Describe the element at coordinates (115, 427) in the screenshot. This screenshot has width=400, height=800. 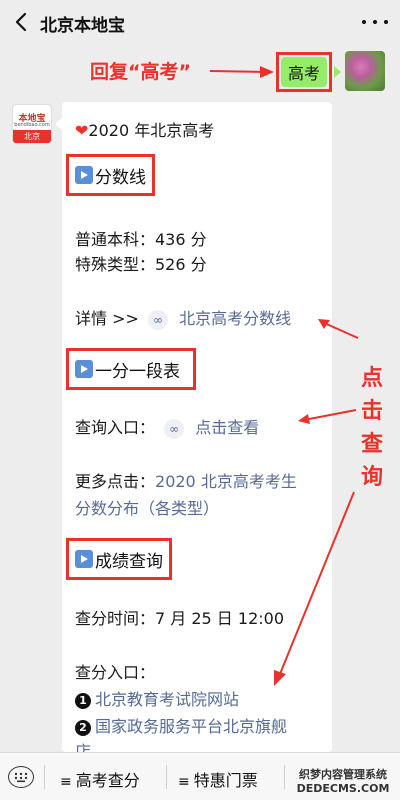
I see `query-prefix: 查询入口：` at that location.